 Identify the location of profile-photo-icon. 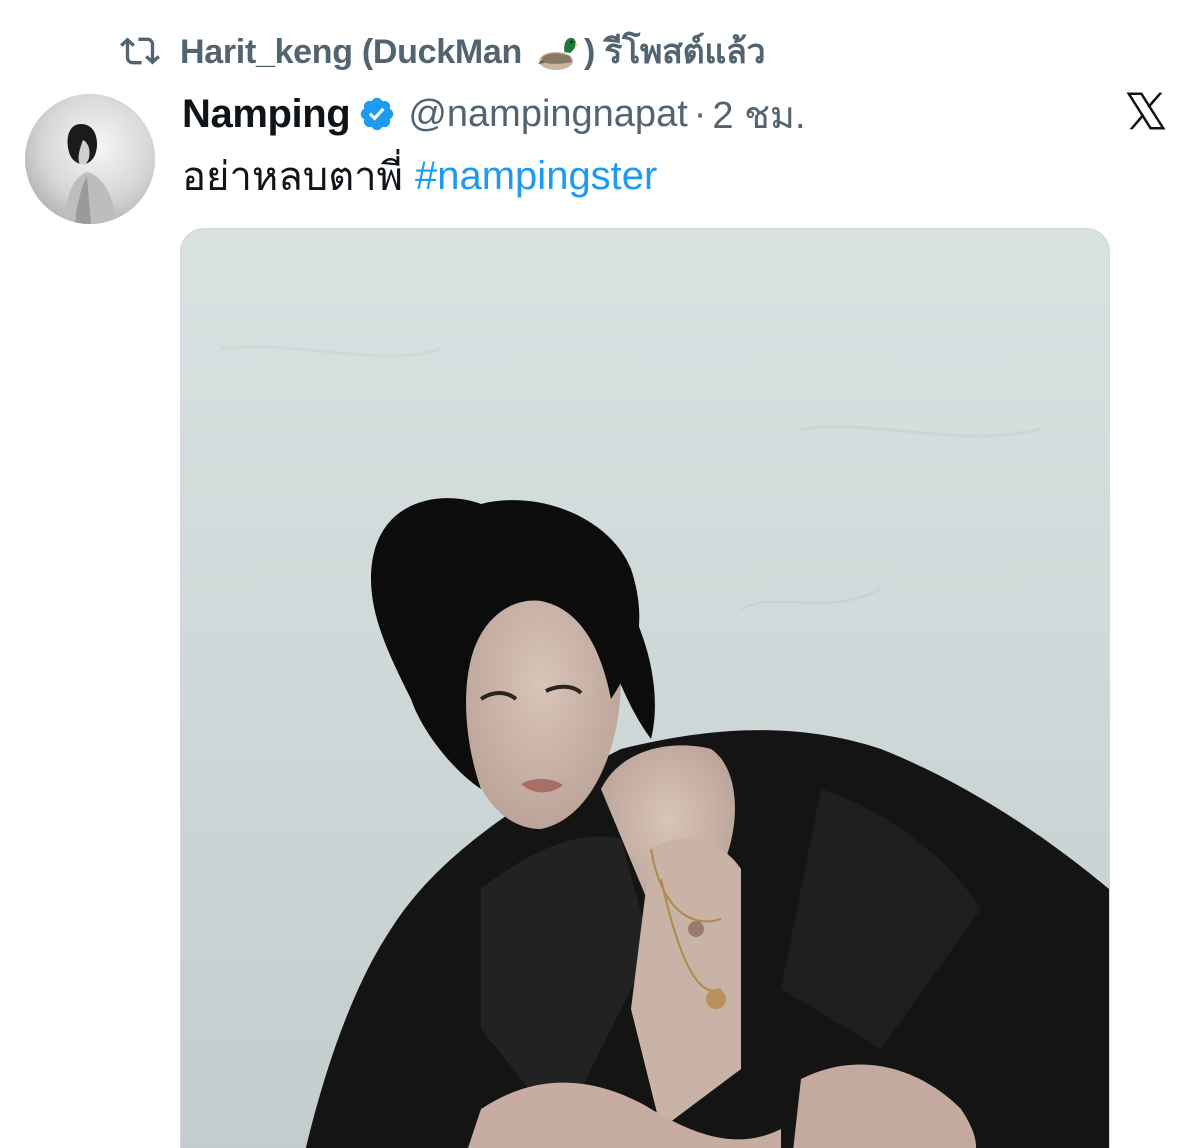
(90, 159).